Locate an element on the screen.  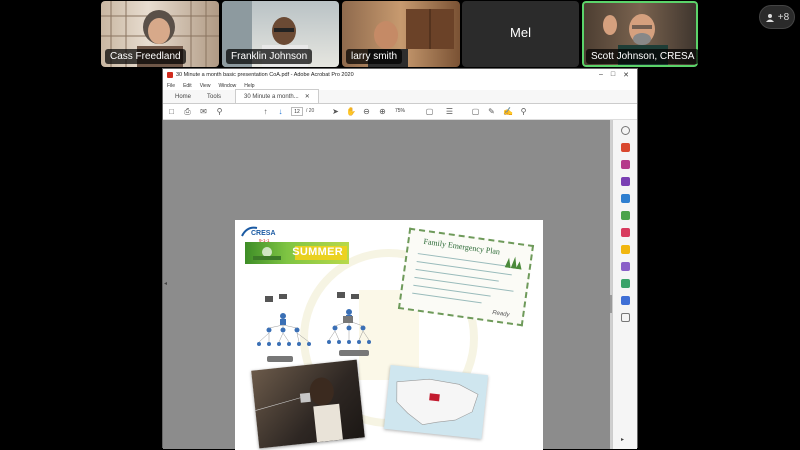
summer-banner-text: SUMMER is located at coordinates (317, 252).